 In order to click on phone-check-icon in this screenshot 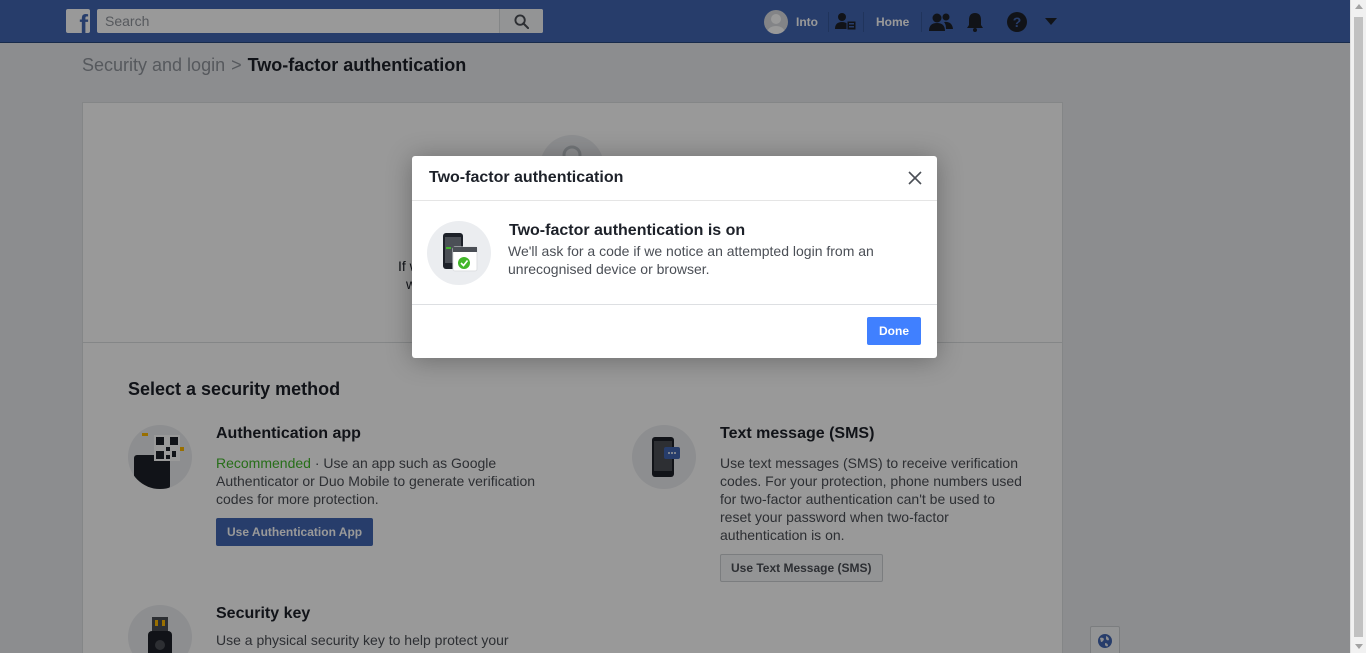, I will do `click(460, 252)`.